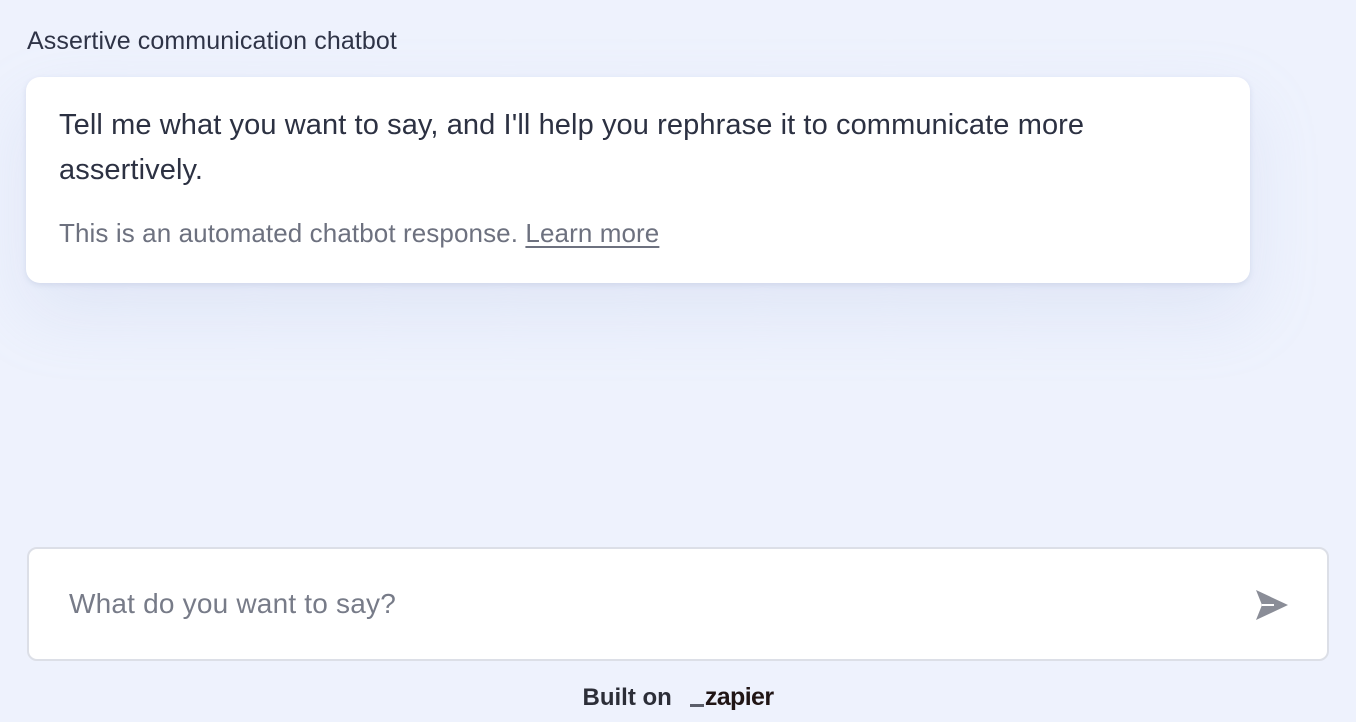  I want to click on zapier-logo: zapier, so click(731, 697).